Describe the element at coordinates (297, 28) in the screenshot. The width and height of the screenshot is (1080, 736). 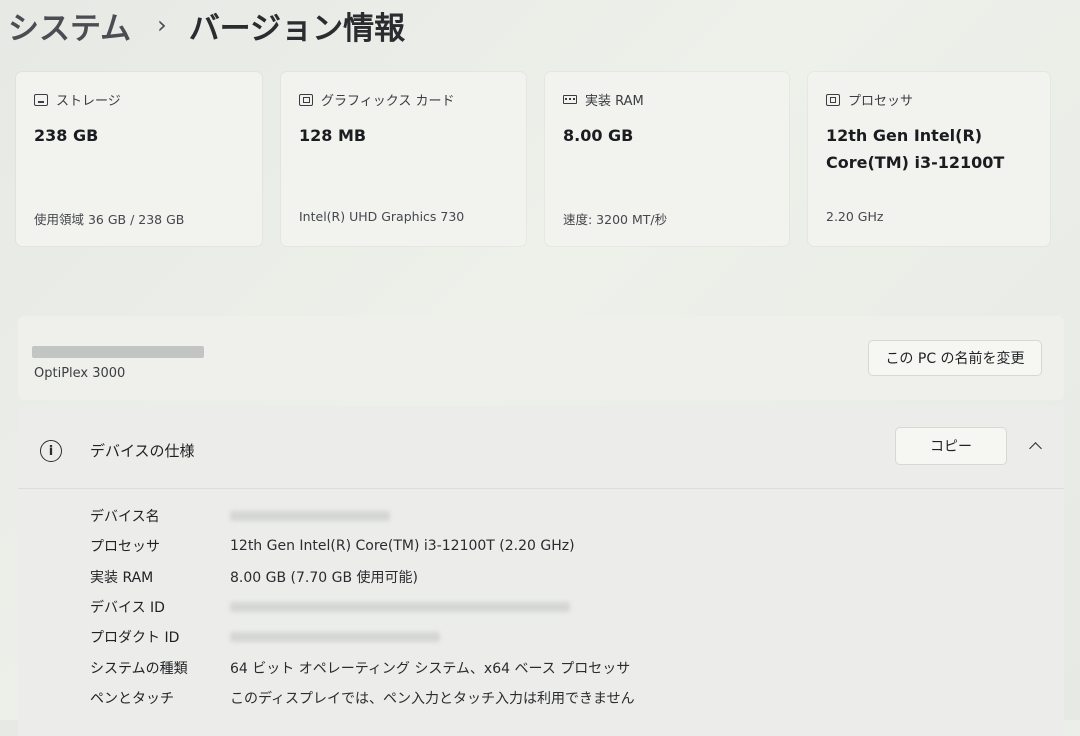
I see `page-title: バージョン情報` at that location.